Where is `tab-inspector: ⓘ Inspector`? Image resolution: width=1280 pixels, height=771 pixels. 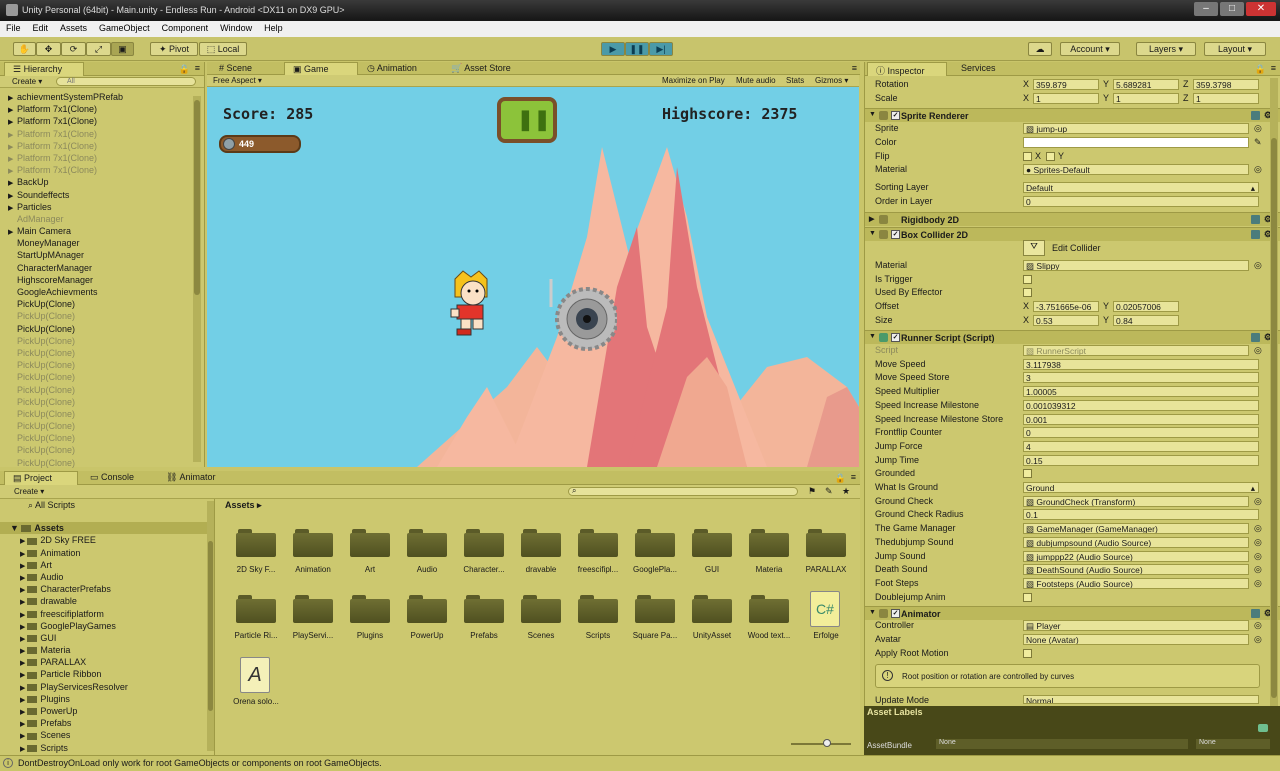
tab-inspector: ⓘ Inspector is located at coordinates (907, 69).